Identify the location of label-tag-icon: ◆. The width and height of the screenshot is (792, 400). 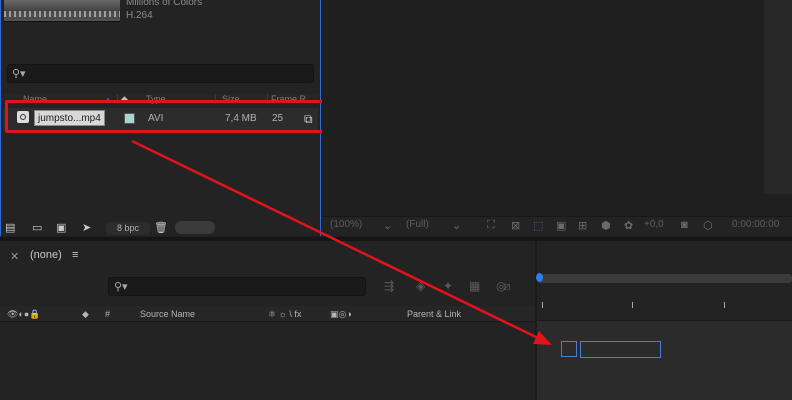
(85, 314).